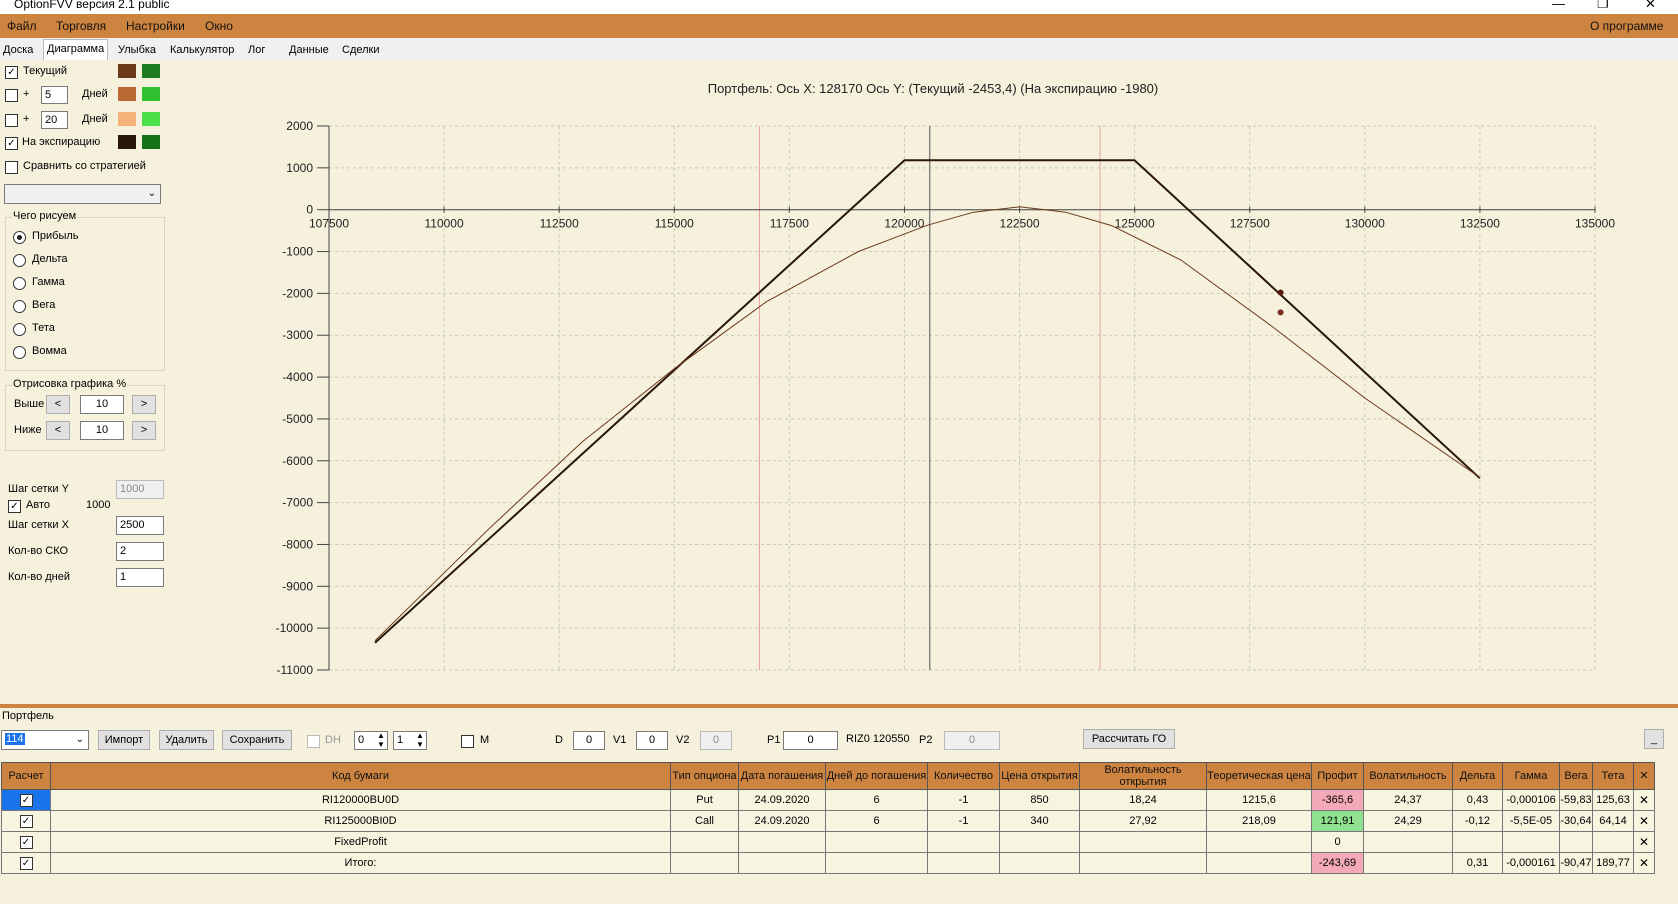 This screenshot has height=904, width=1678. I want to click on menu-file: Файл, so click(22, 26).